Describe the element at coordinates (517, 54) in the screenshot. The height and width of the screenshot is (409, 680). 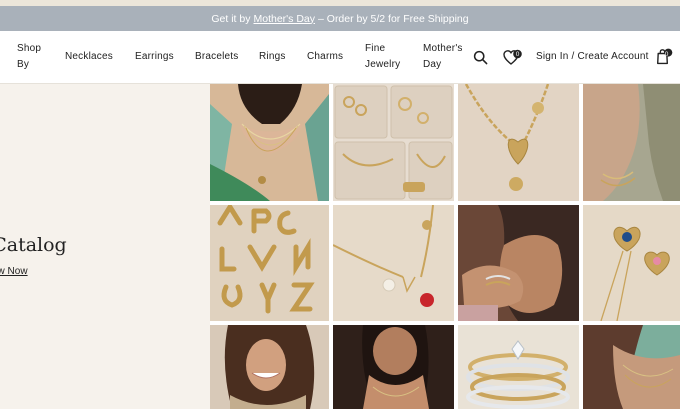
I see `wishlist-count: 0` at that location.